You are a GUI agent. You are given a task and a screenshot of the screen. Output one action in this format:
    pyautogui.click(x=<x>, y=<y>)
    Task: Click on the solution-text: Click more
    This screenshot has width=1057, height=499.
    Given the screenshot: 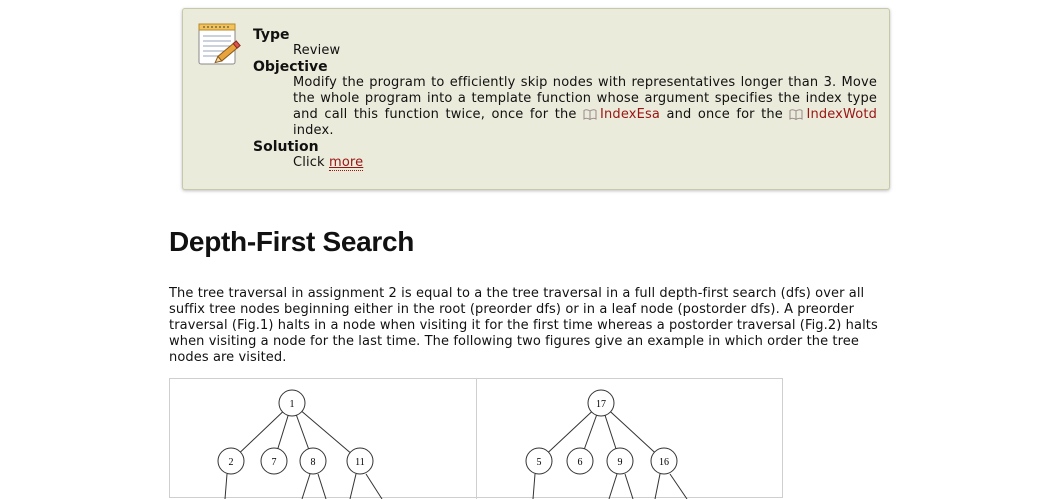 What is the action you would take?
    pyautogui.click(x=585, y=163)
    